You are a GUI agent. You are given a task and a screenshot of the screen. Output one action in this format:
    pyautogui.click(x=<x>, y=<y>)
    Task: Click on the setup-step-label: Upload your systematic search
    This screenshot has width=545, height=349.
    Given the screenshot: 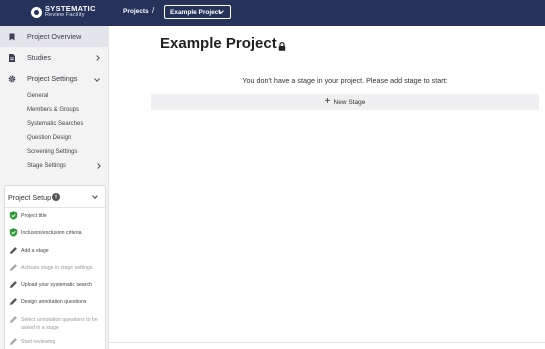 What is the action you would take?
    pyautogui.click(x=56, y=285)
    